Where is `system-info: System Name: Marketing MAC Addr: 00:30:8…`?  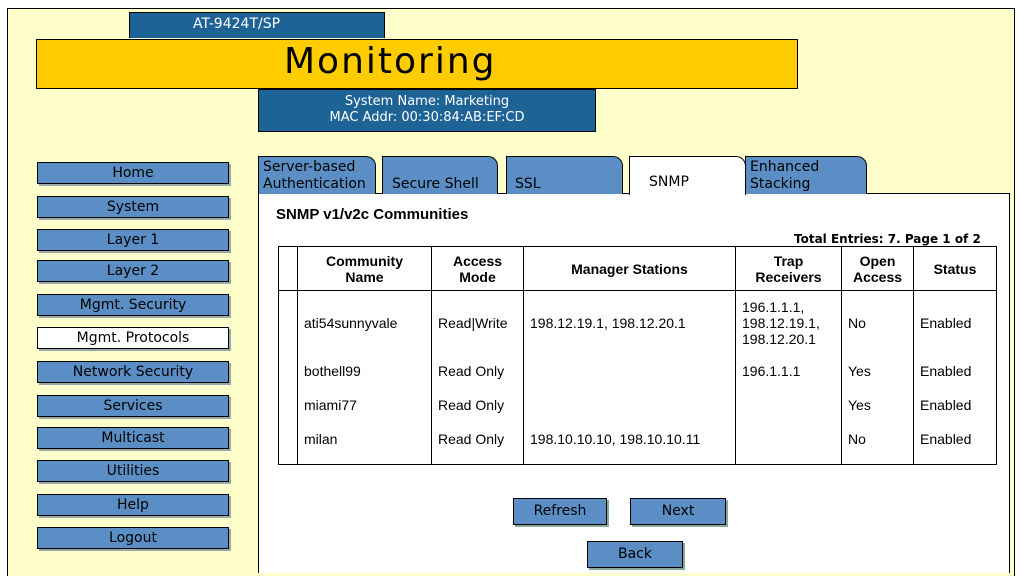 system-info: System Name: Marketing MAC Addr: 00:30:8… is located at coordinates (427, 110).